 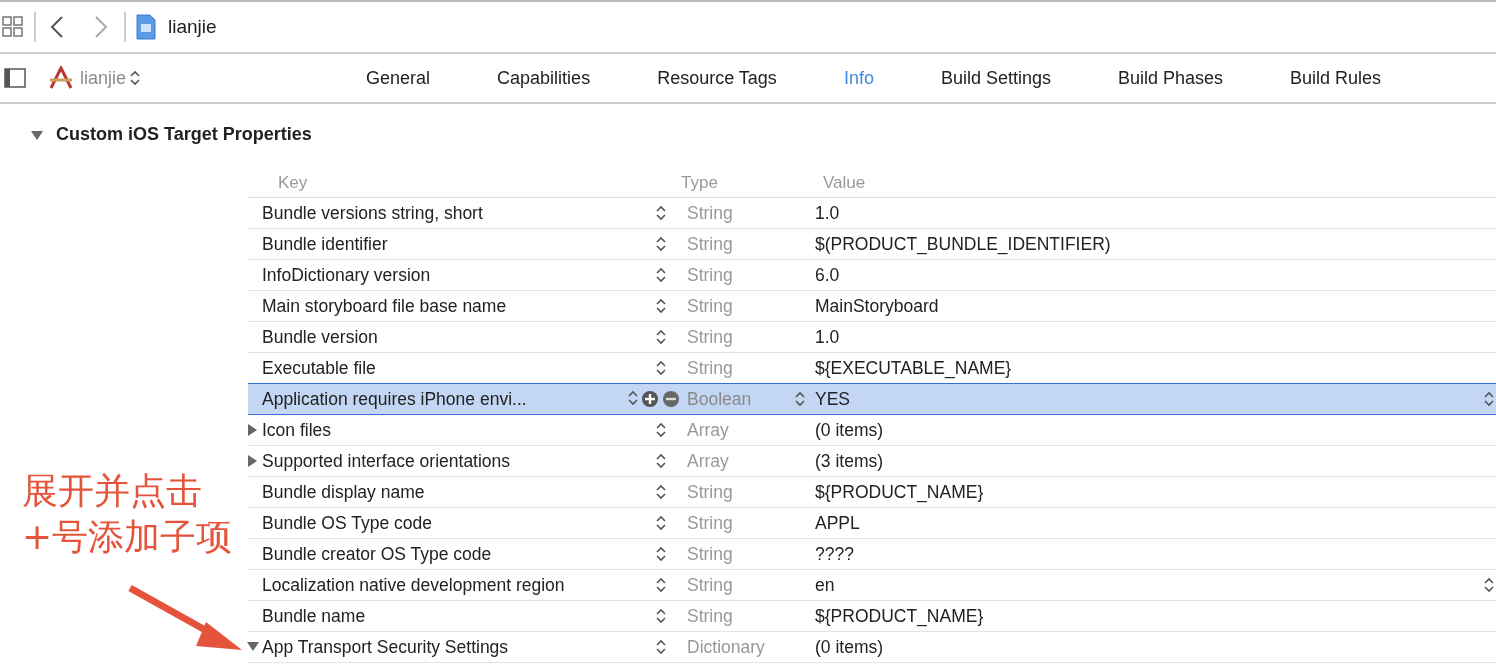 I want to click on tab: Info, so click(x=858, y=78).